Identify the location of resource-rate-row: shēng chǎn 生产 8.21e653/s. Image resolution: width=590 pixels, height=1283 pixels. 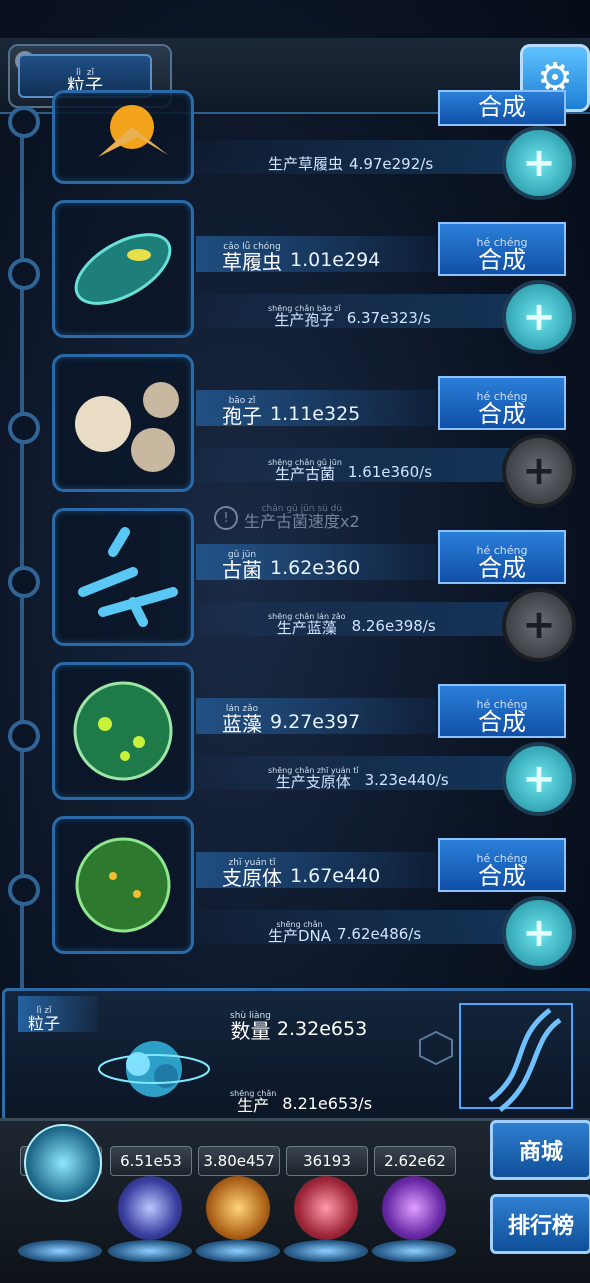
(301, 1102).